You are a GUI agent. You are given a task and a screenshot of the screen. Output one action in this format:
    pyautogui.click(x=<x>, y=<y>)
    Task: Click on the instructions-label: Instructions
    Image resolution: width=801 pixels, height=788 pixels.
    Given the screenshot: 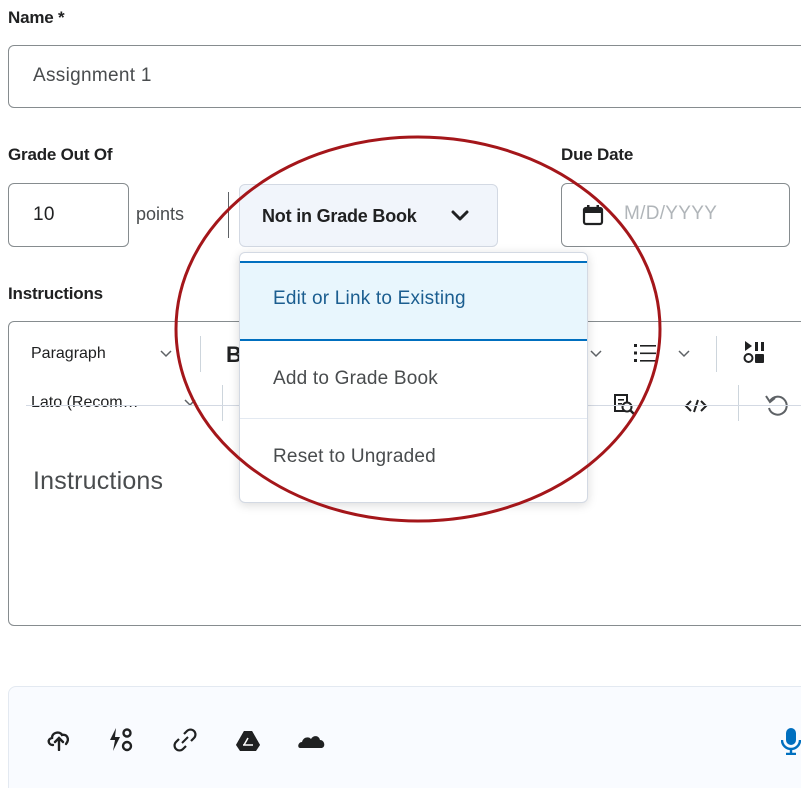 What is the action you would take?
    pyautogui.click(x=55, y=293)
    